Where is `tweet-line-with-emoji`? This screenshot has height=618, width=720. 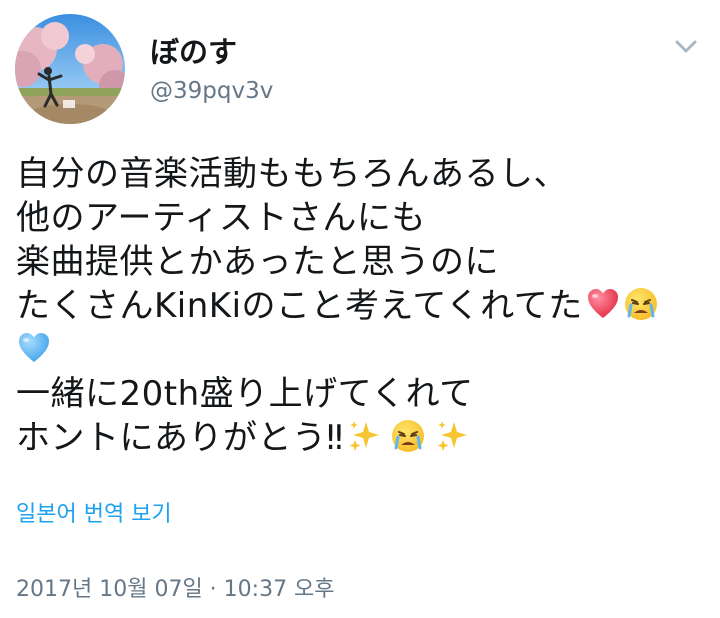
tweet-line-with-emoji is located at coordinates (361, 350).